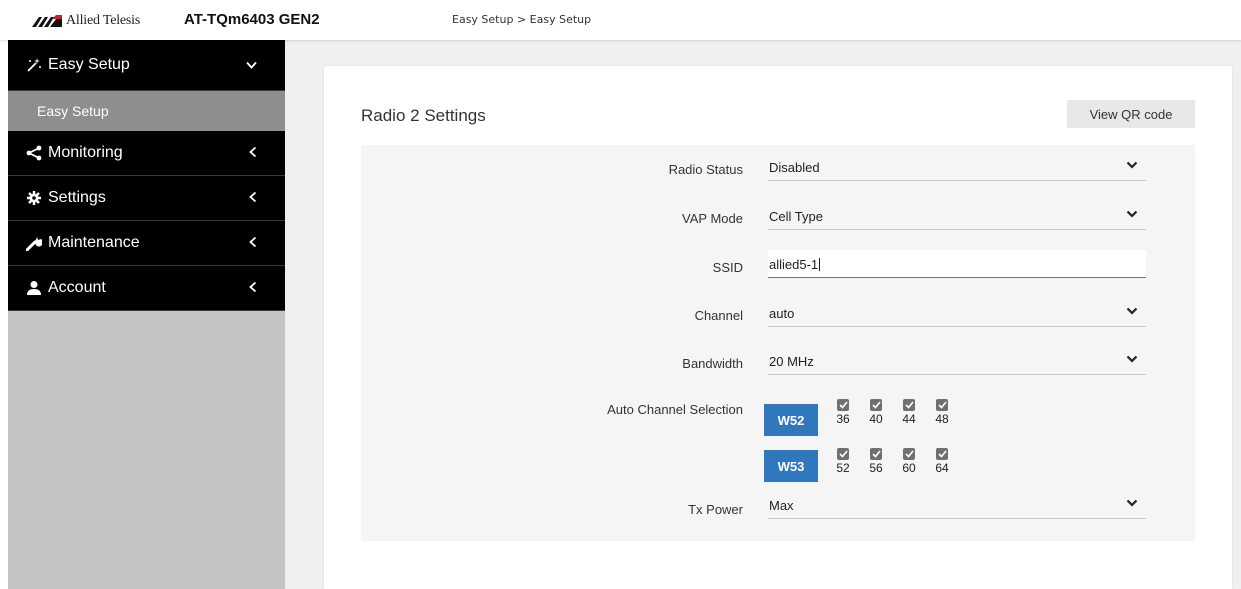 The width and height of the screenshot is (1241, 589). Describe the element at coordinates (89, 64) in the screenshot. I see `sidebar-item-label: Easy Setup` at that location.